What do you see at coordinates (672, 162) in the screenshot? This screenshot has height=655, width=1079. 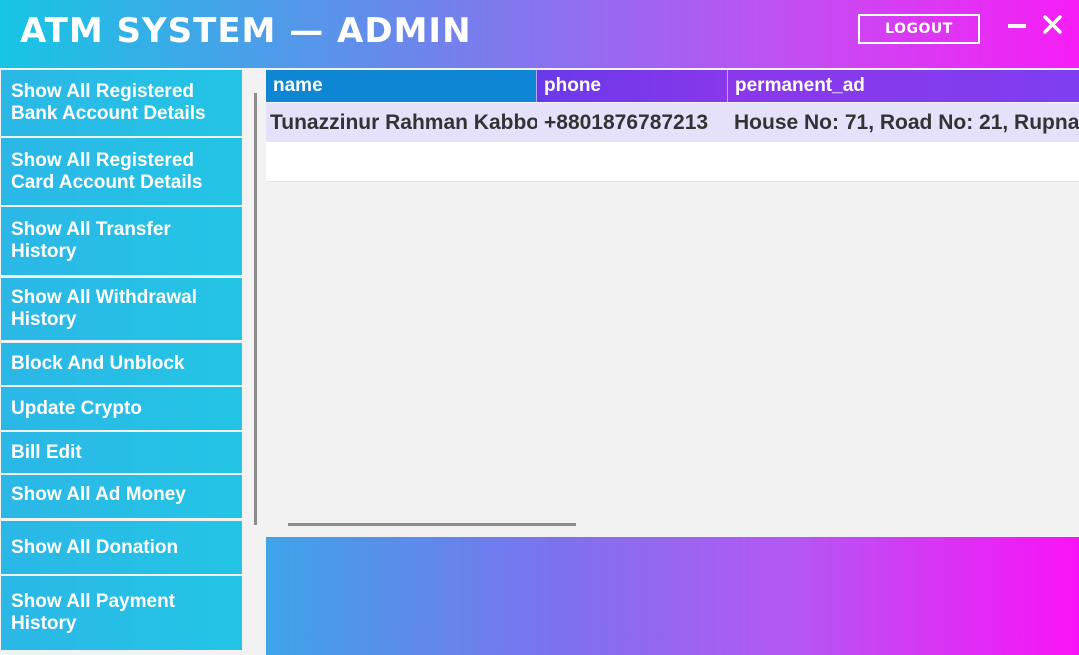 I see `table-new-row` at bounding box center [672, 162].